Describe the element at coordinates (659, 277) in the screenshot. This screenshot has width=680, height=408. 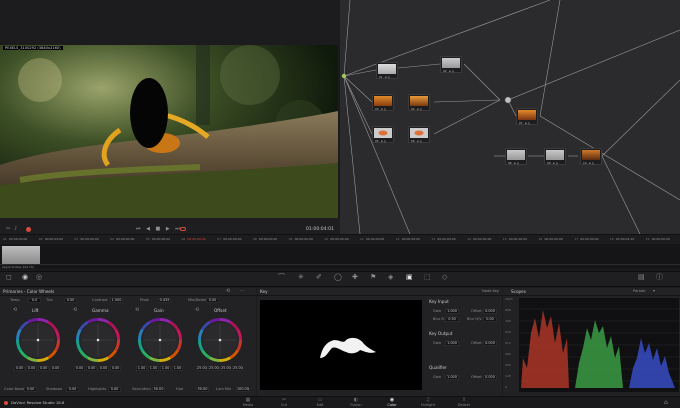
I see `info-icon: ⓘ` at that location.